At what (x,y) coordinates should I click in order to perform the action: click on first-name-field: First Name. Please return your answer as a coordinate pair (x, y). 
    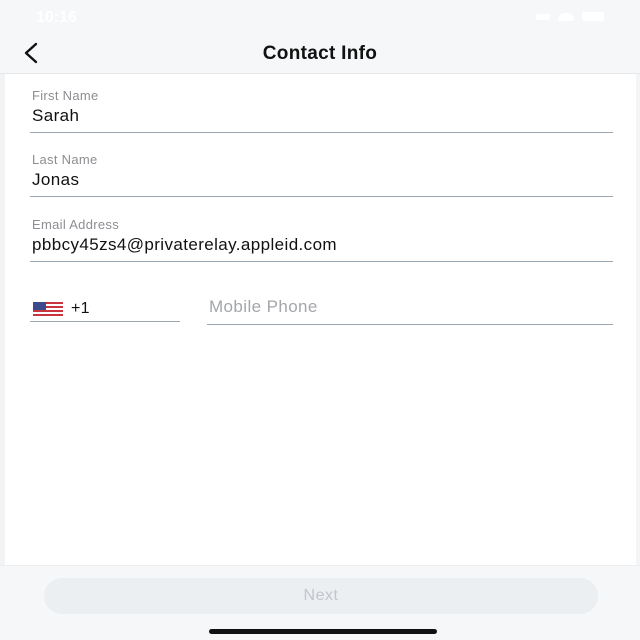
    Looking at the image, I should click on (321, 110).